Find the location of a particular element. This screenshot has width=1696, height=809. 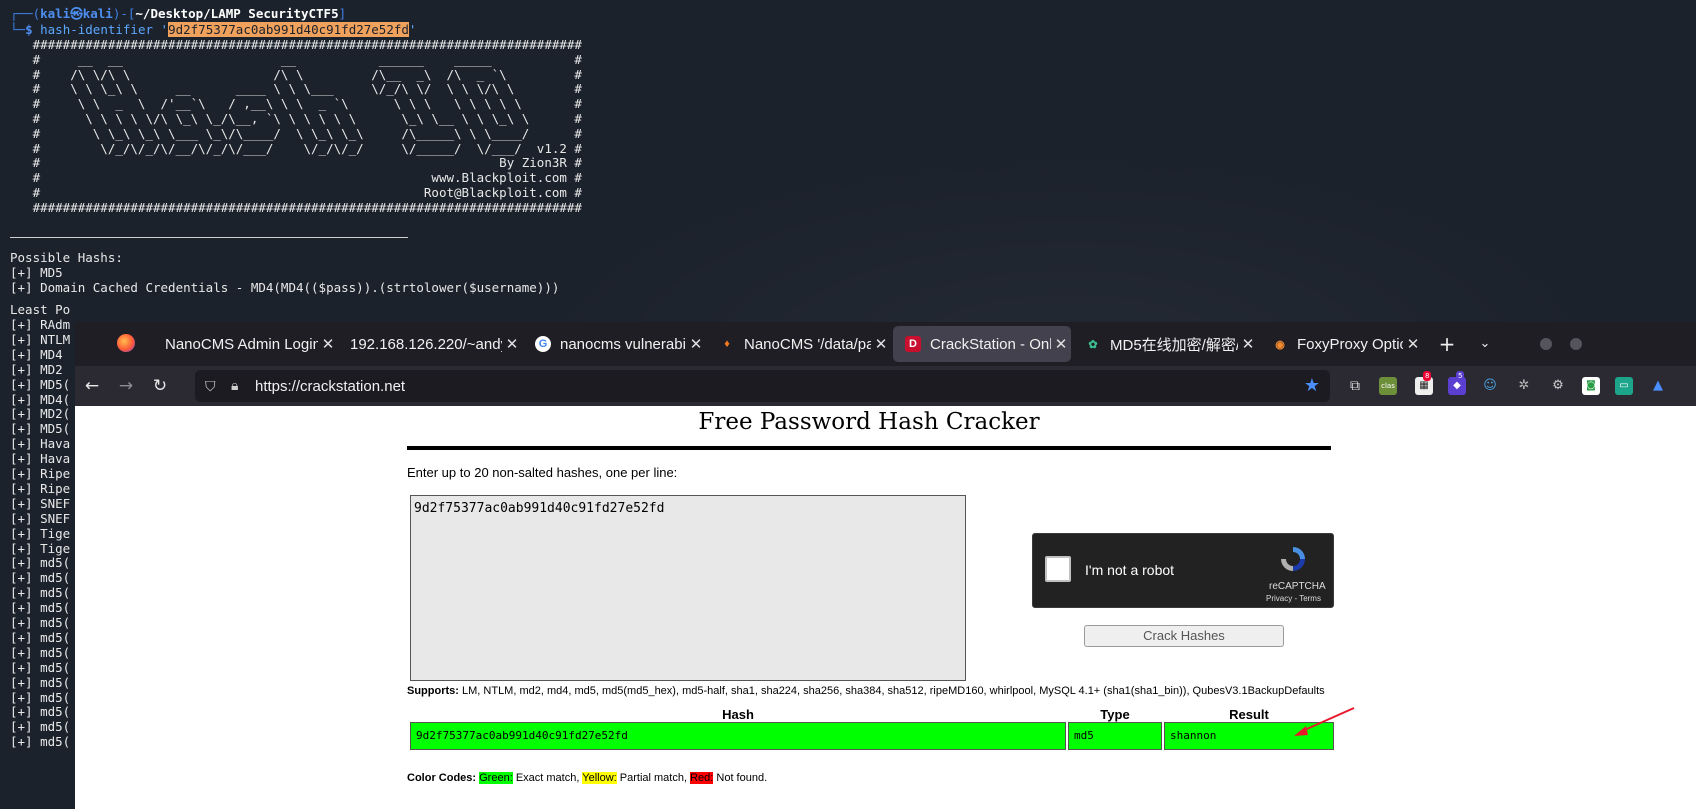

recaptcha-checkbox is located at coordinates (1058, 569).